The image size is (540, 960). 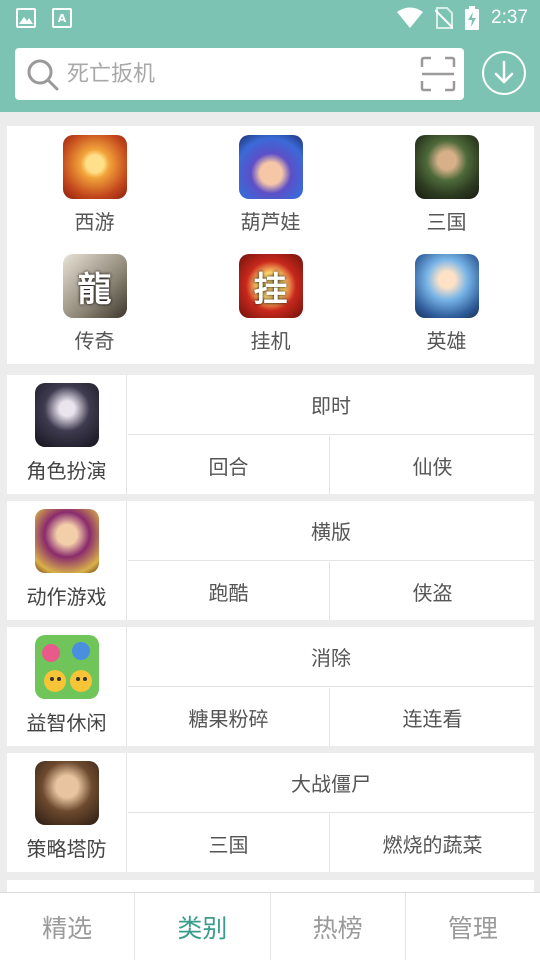 What do you see at coordinates (270, 18) in the screenshot?
I see `status-bar: A 2:37` at bounding box center [270, 18].